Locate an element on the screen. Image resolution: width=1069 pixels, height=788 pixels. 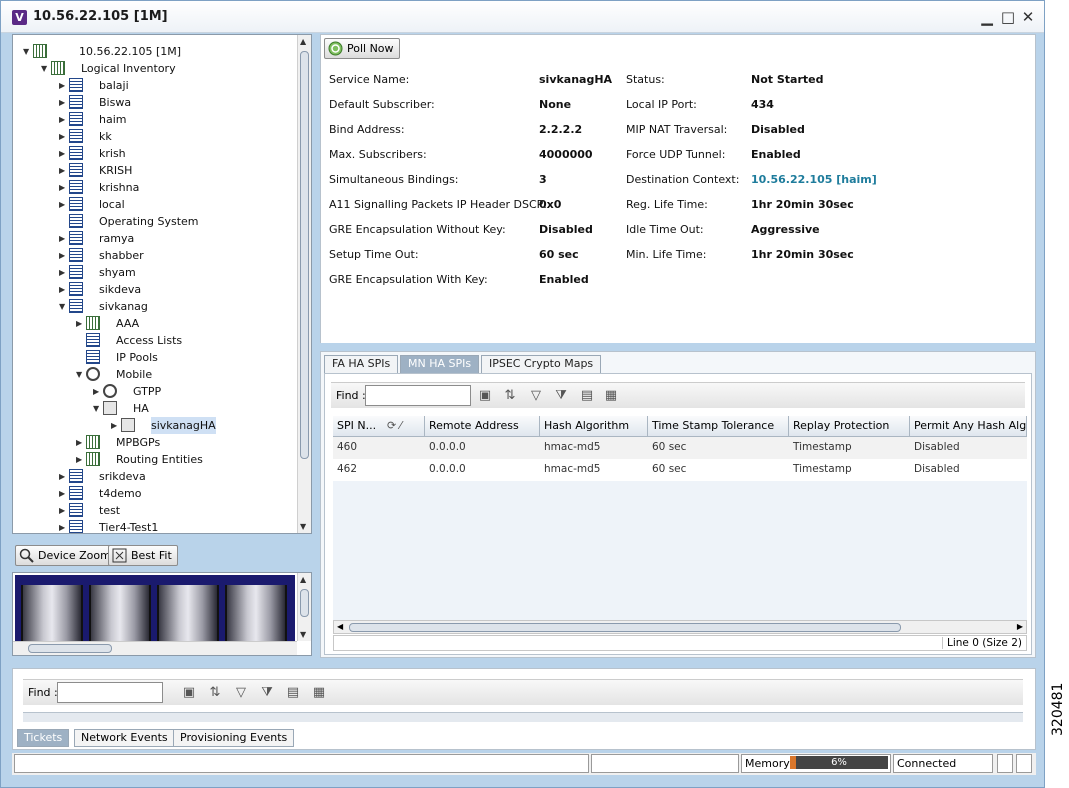
tree-node: IP Pools is located at coordinates (179, 357).